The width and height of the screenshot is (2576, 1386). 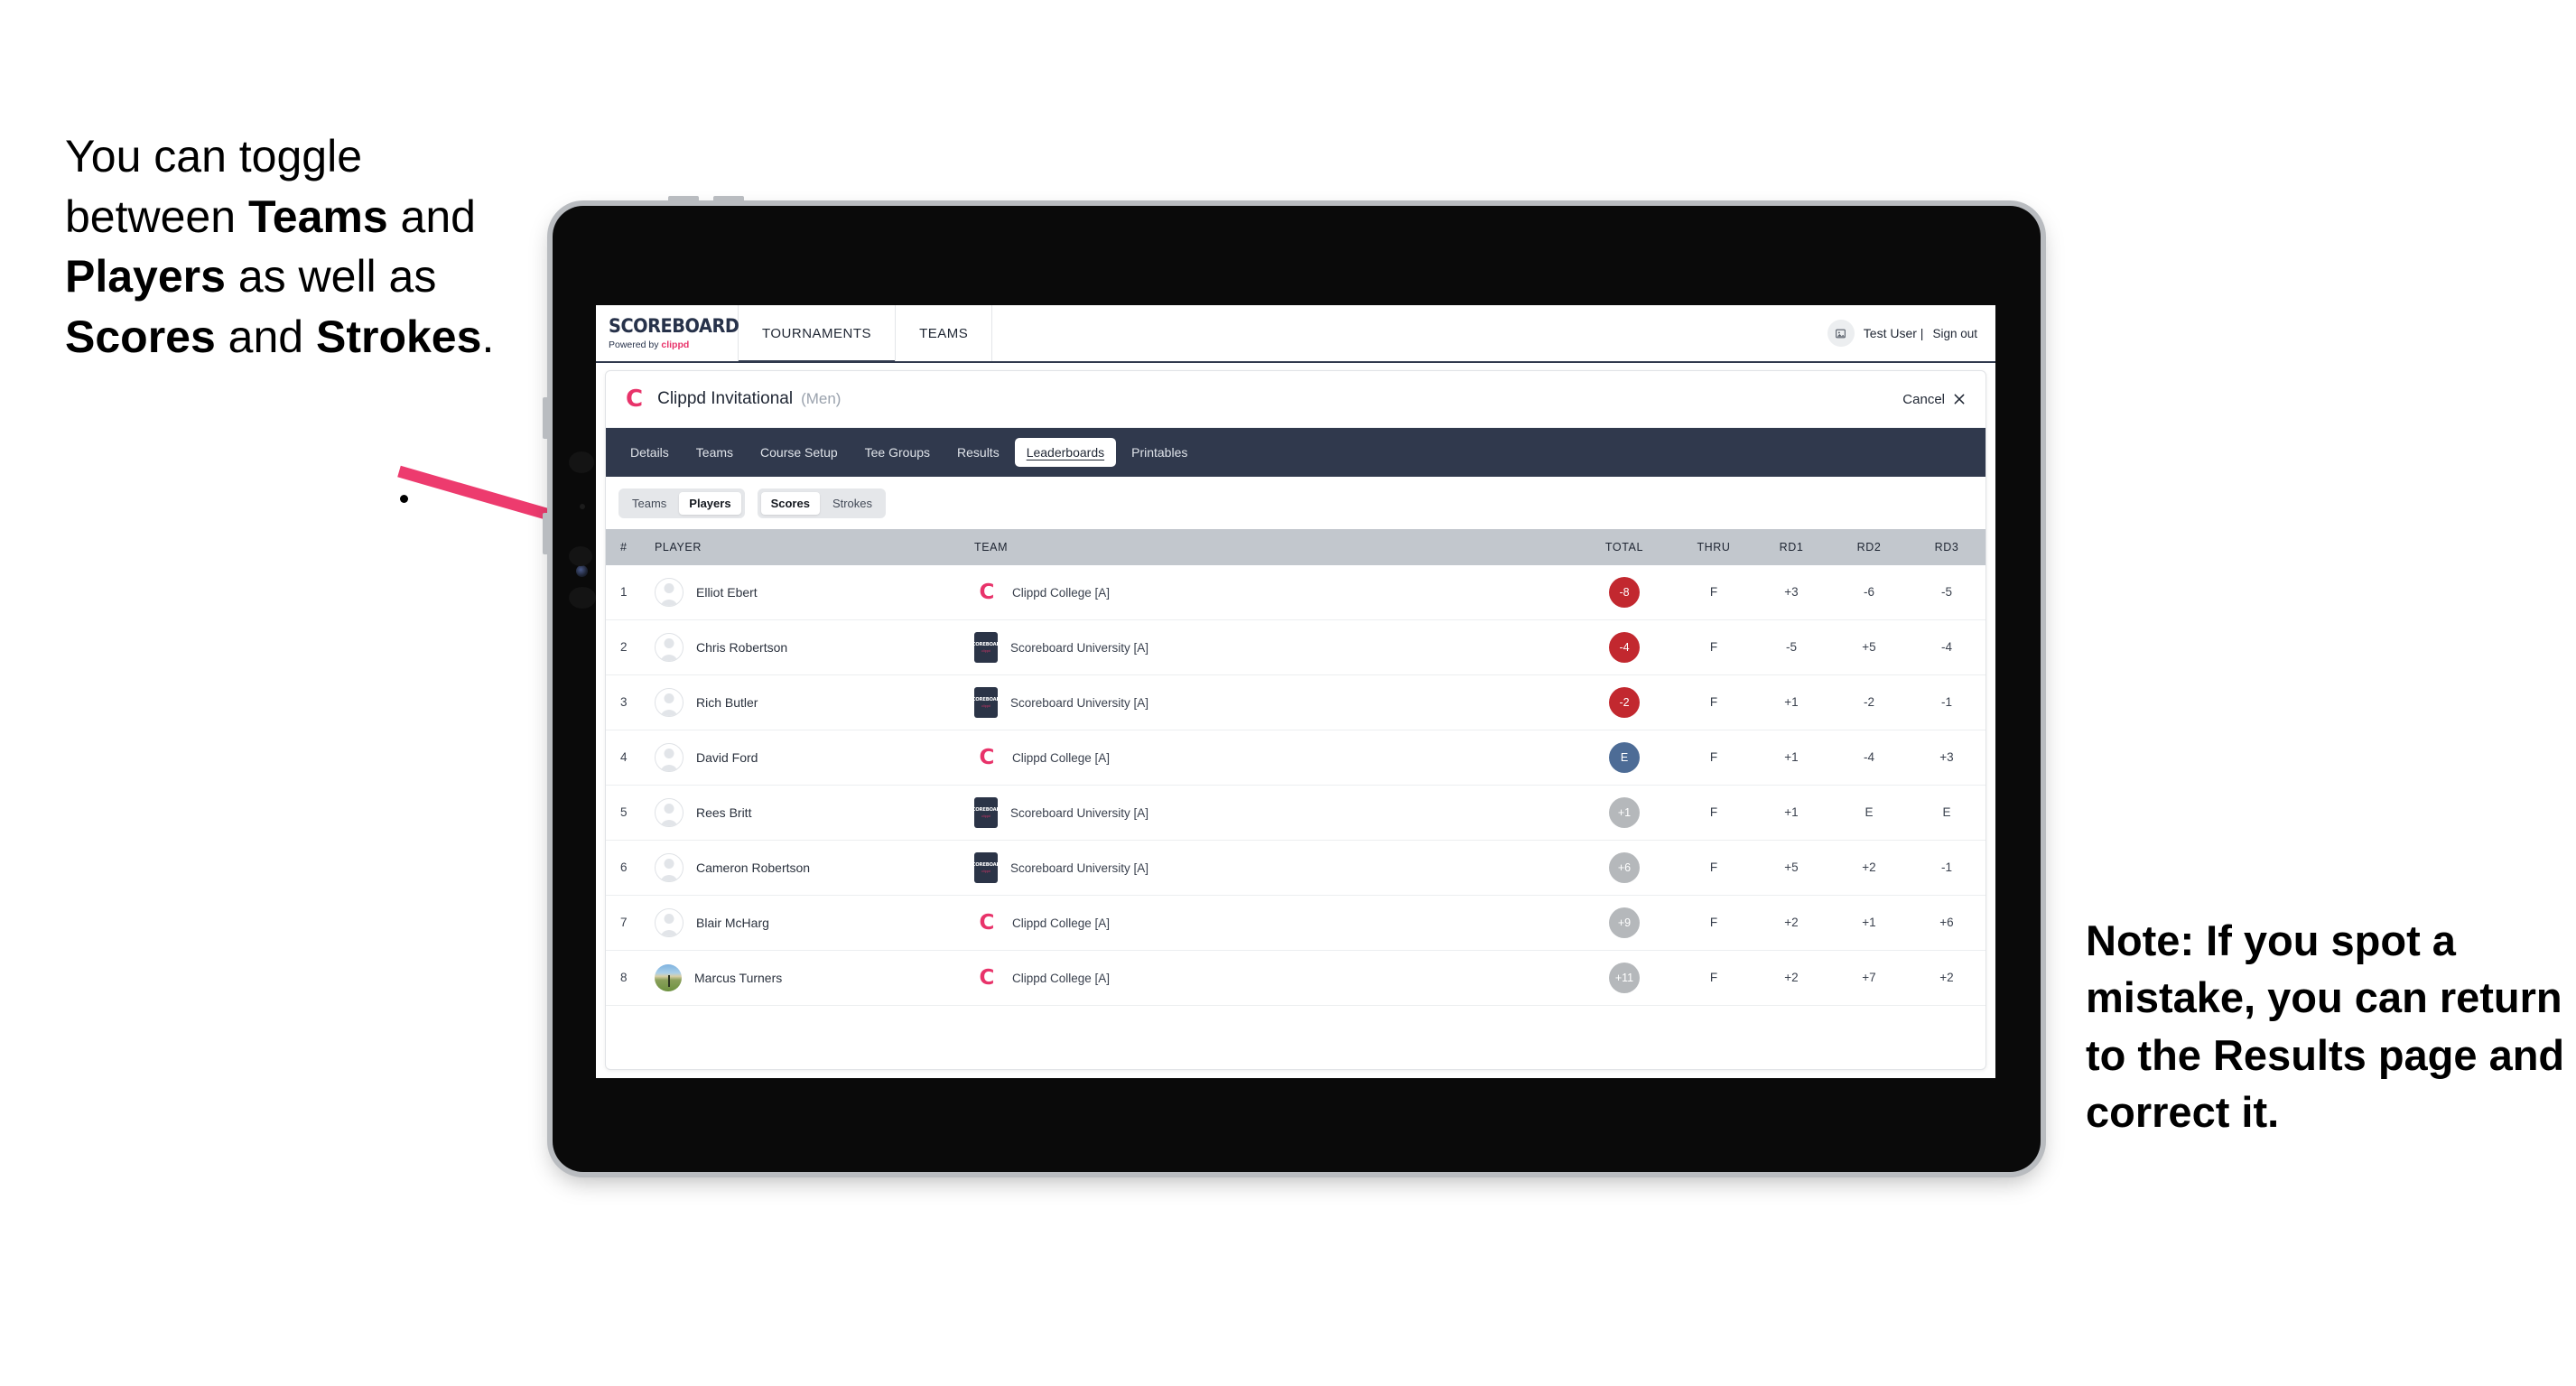 What do you see at coordinates (814, 757) in the screenshot?
I see `row-player: David Ford` at bounding box center [814, 757].